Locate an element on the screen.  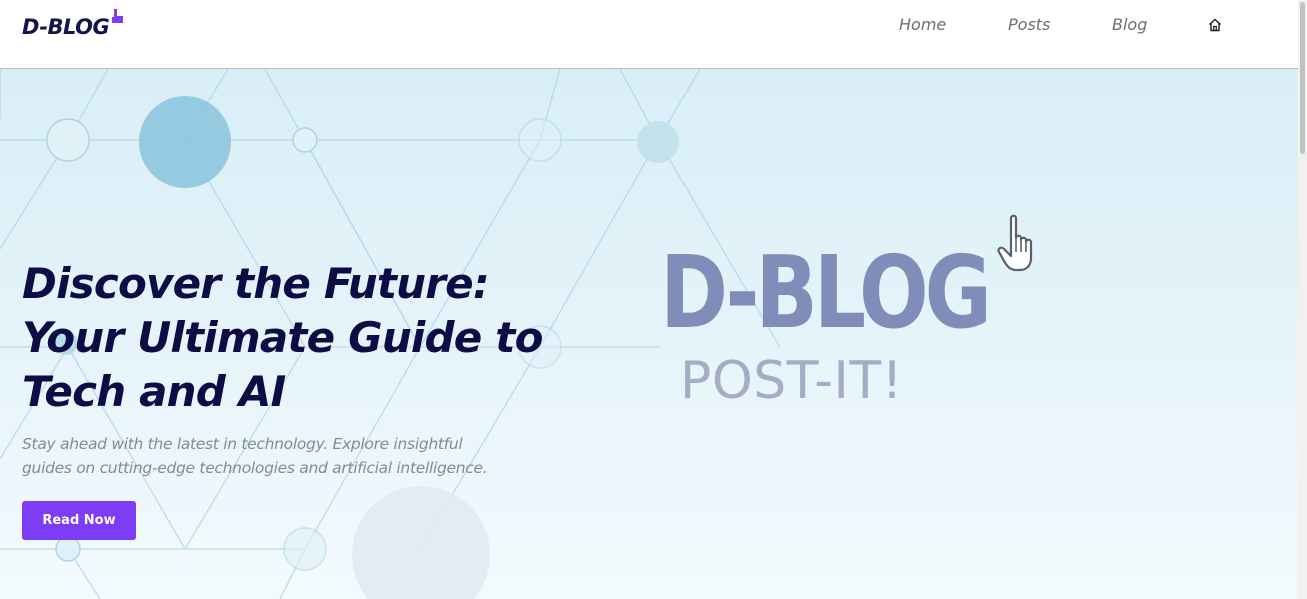
nav-blog: Blog is located at coordinates (1129, 25).